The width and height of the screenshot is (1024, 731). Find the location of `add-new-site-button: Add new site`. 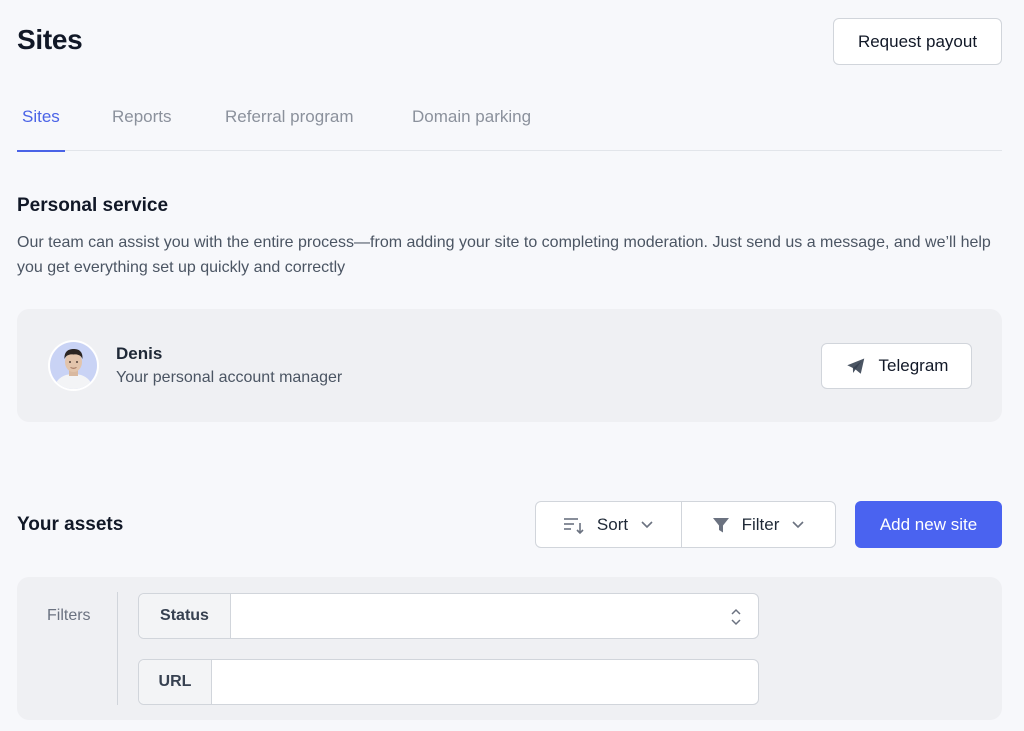

add-new-site-button: Add new site is located at coordinates (928, 524).